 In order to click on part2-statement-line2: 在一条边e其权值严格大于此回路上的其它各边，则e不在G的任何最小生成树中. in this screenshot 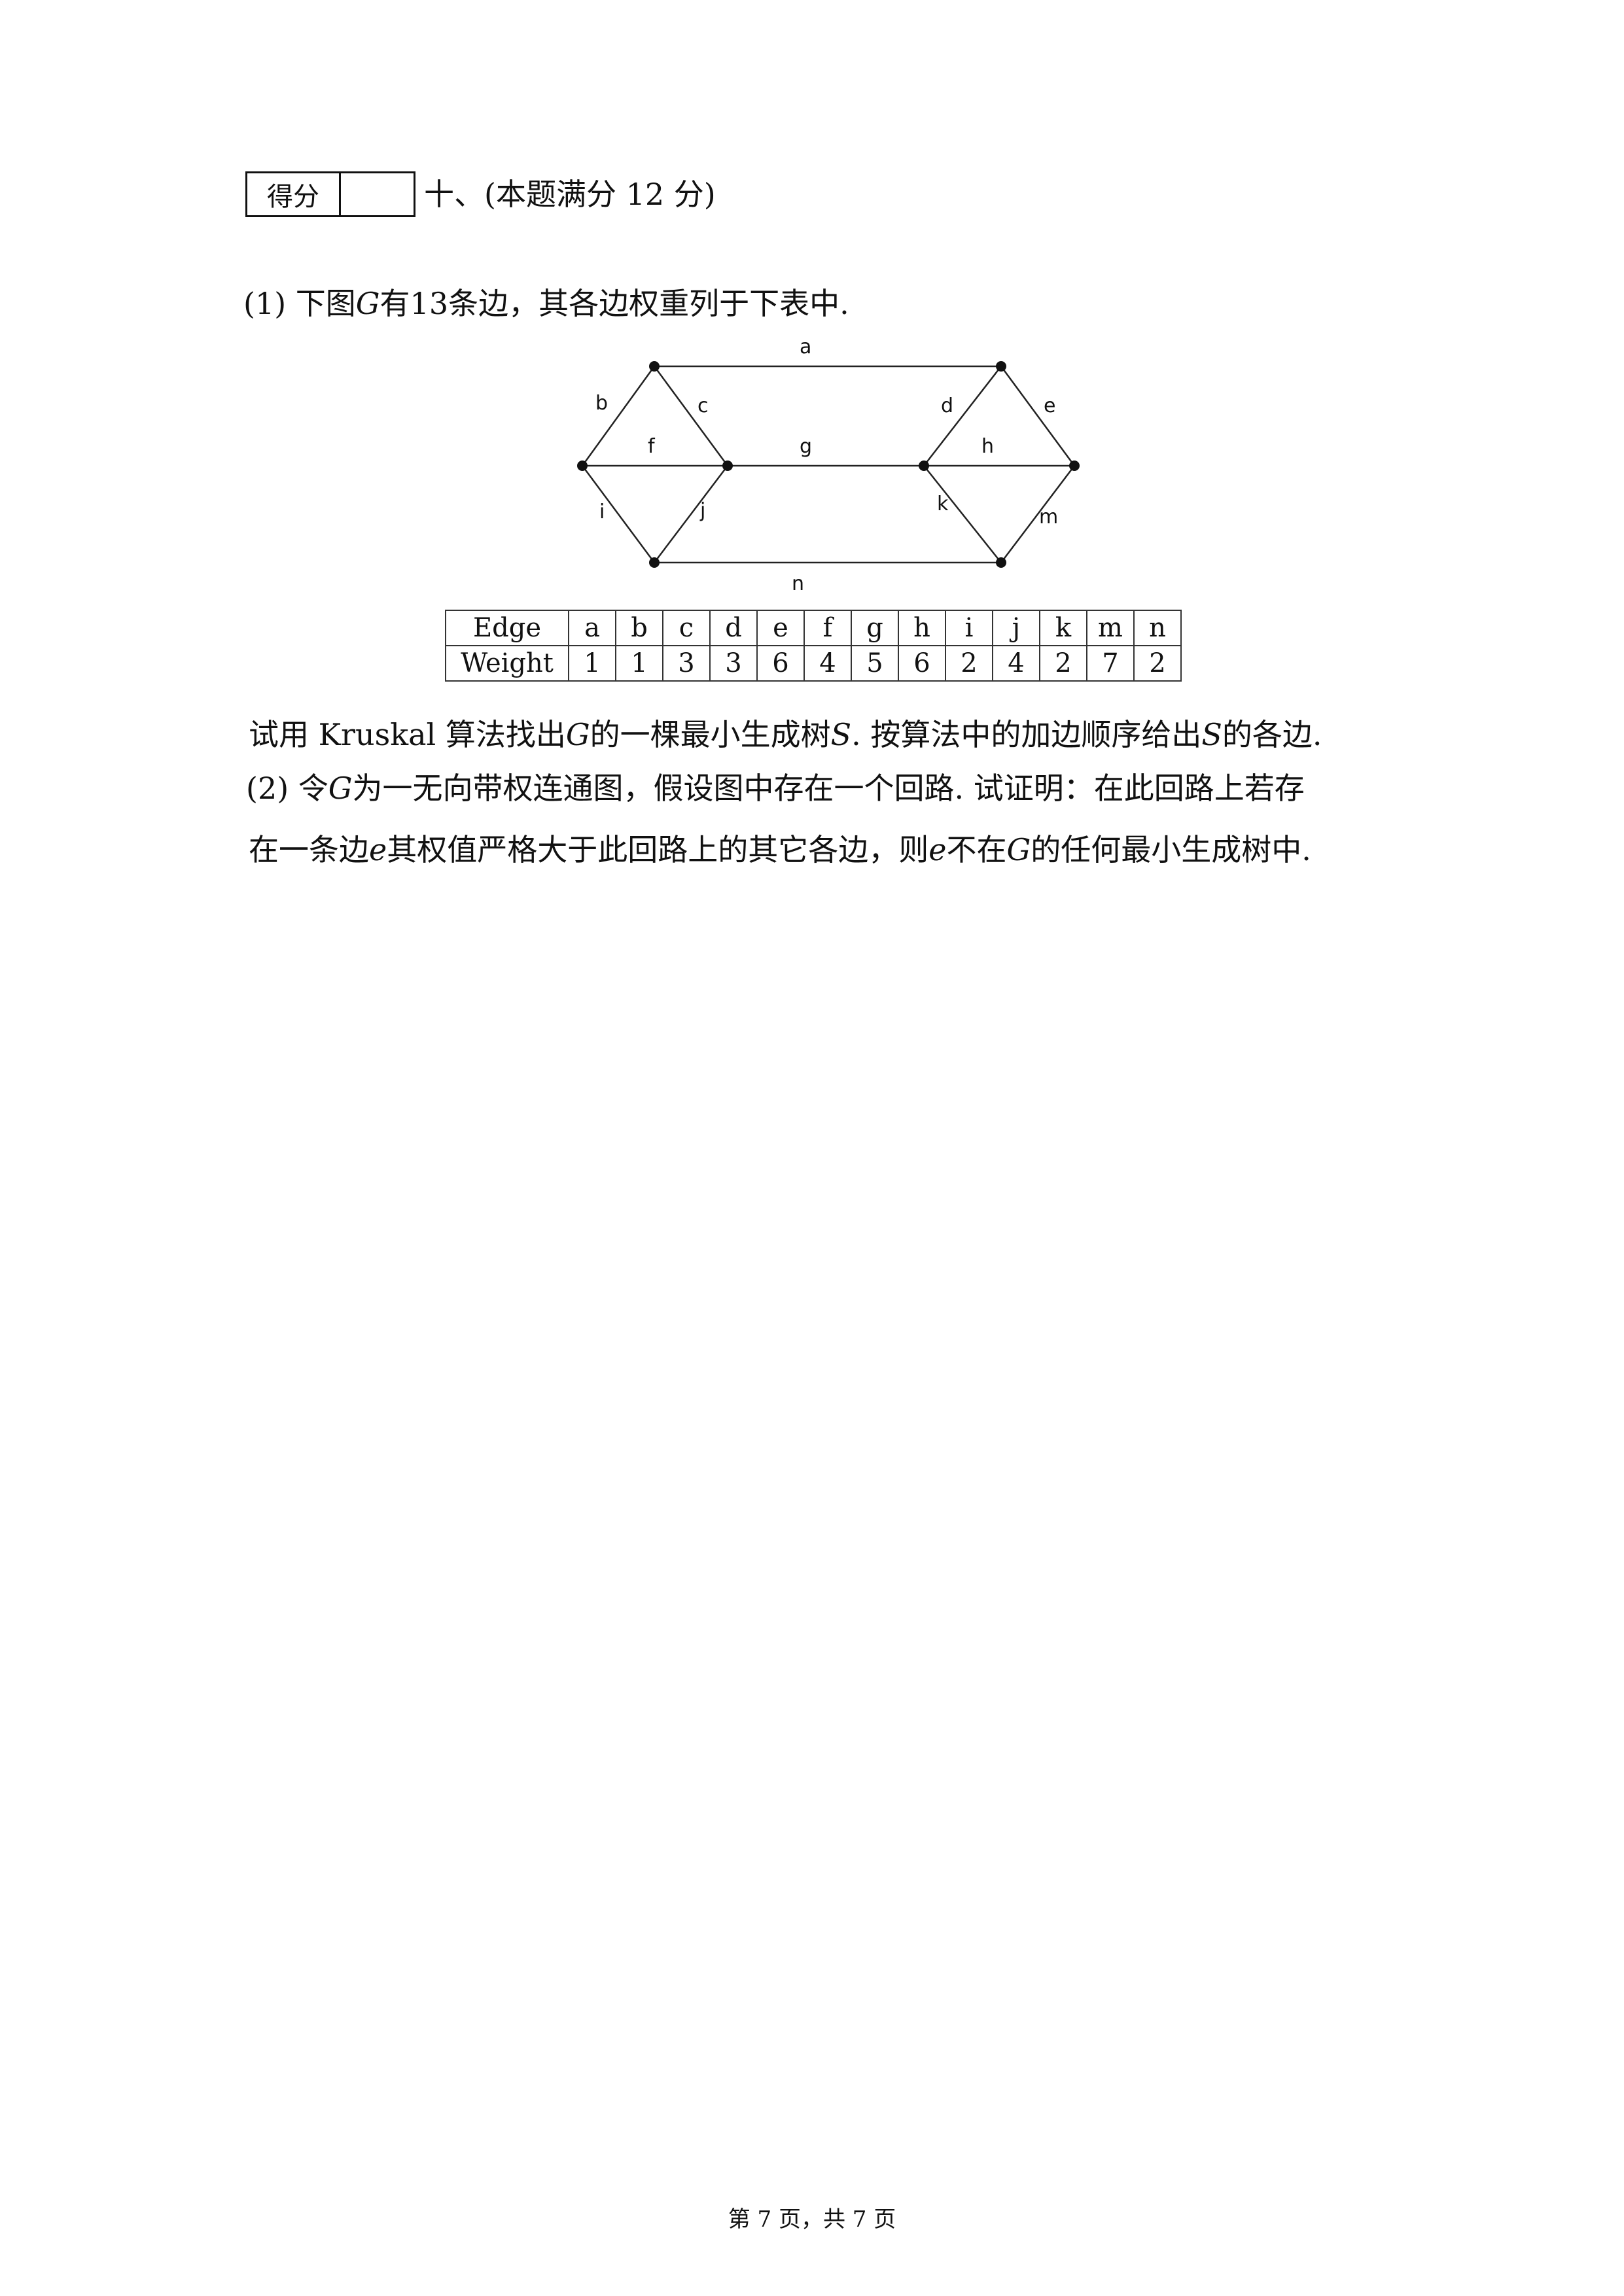, I will do `click(780, 849)`.